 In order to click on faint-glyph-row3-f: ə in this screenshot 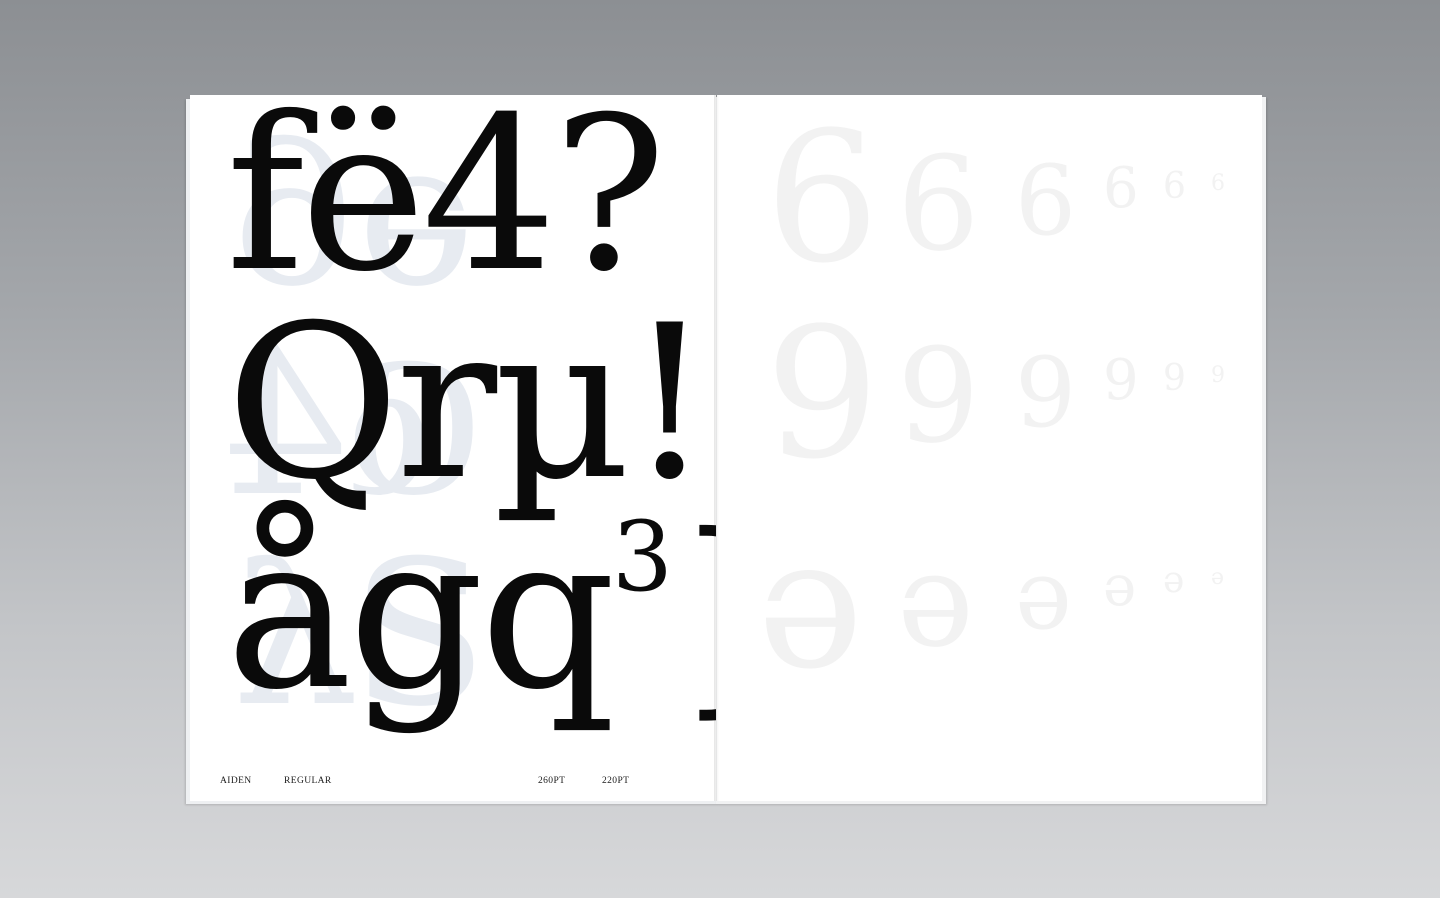, I will do `click(1218, 577)`.